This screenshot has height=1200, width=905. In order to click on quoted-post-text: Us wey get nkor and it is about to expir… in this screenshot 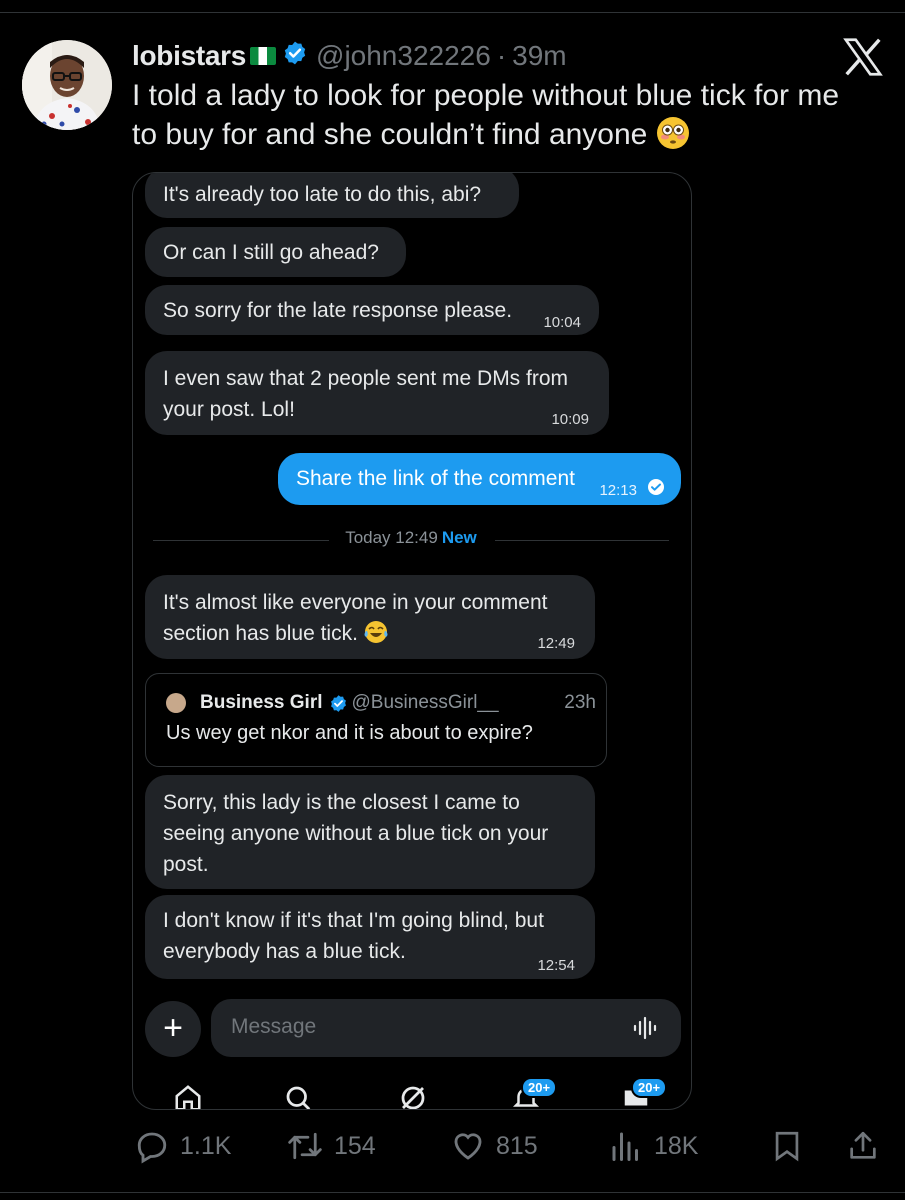, I will do `click(349, 733)`.